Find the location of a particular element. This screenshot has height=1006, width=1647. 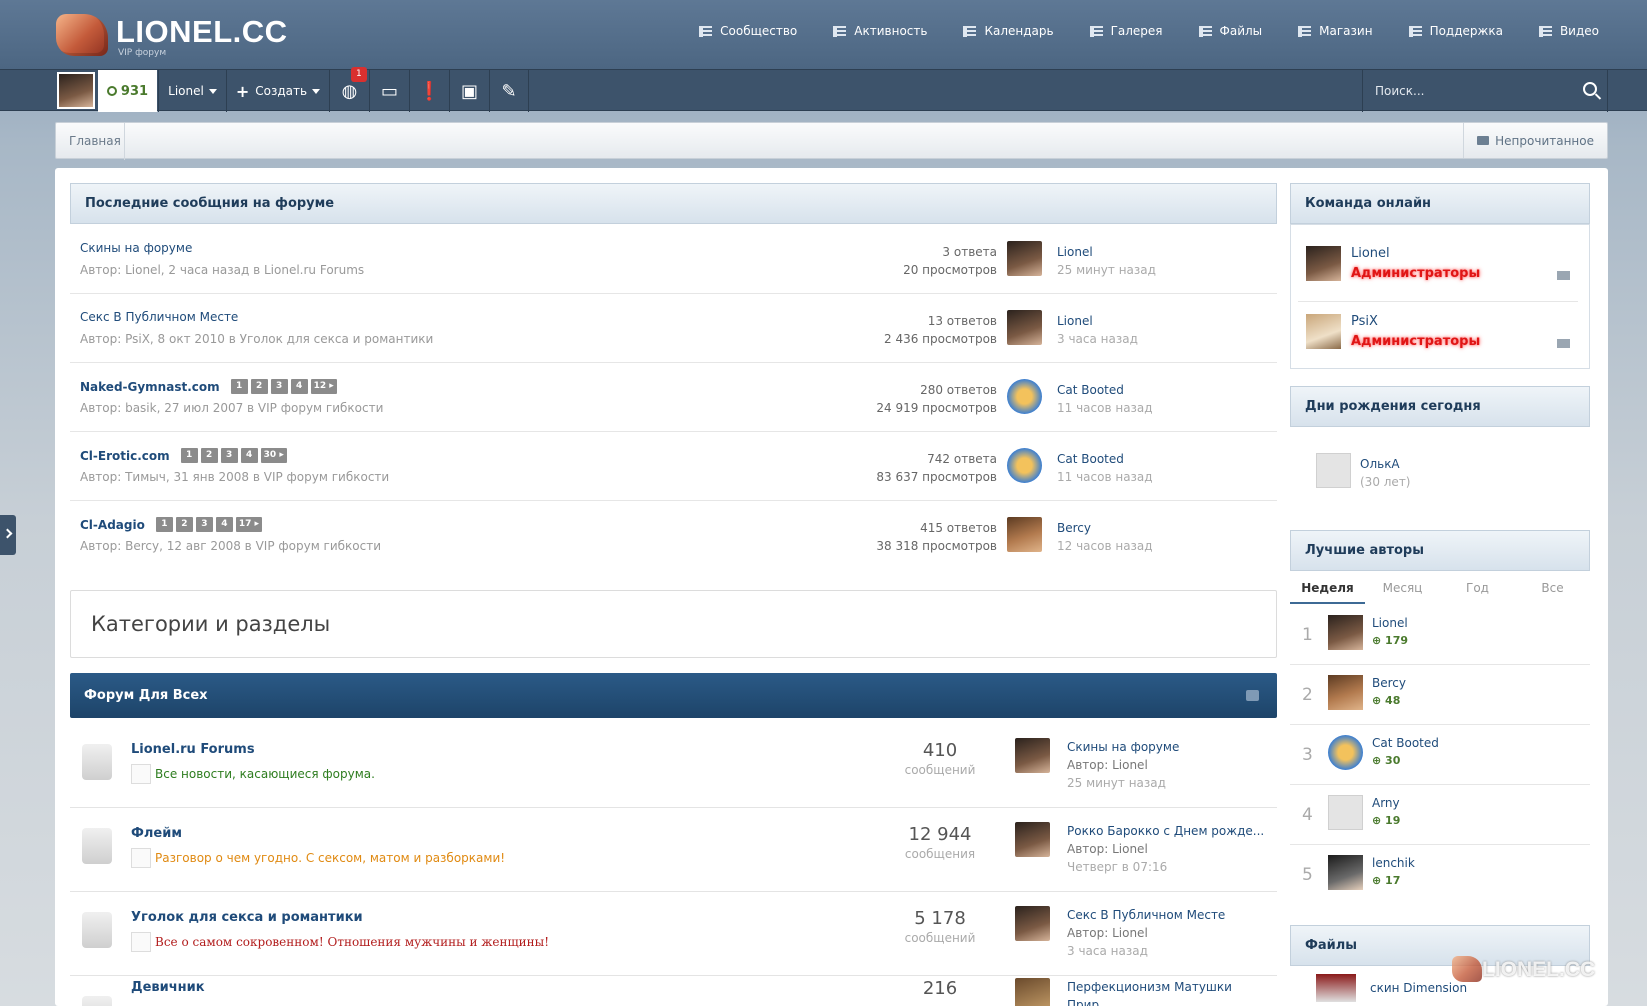

tab-week: Неделя is located at coordinates (1327, 588).